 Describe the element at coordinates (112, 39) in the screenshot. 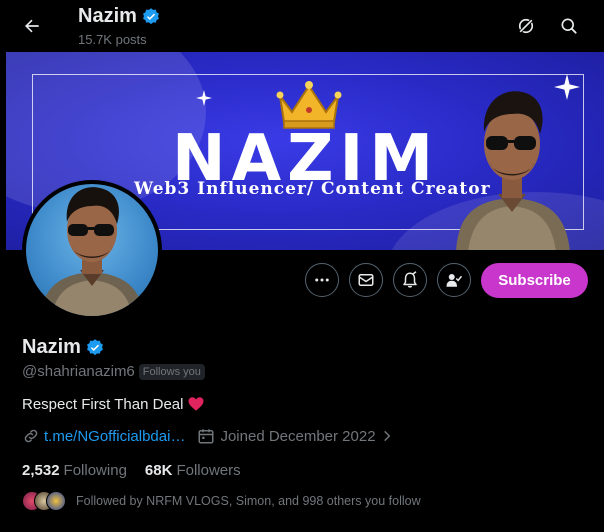

I see `posts-count: 15.7K posts` at that location.